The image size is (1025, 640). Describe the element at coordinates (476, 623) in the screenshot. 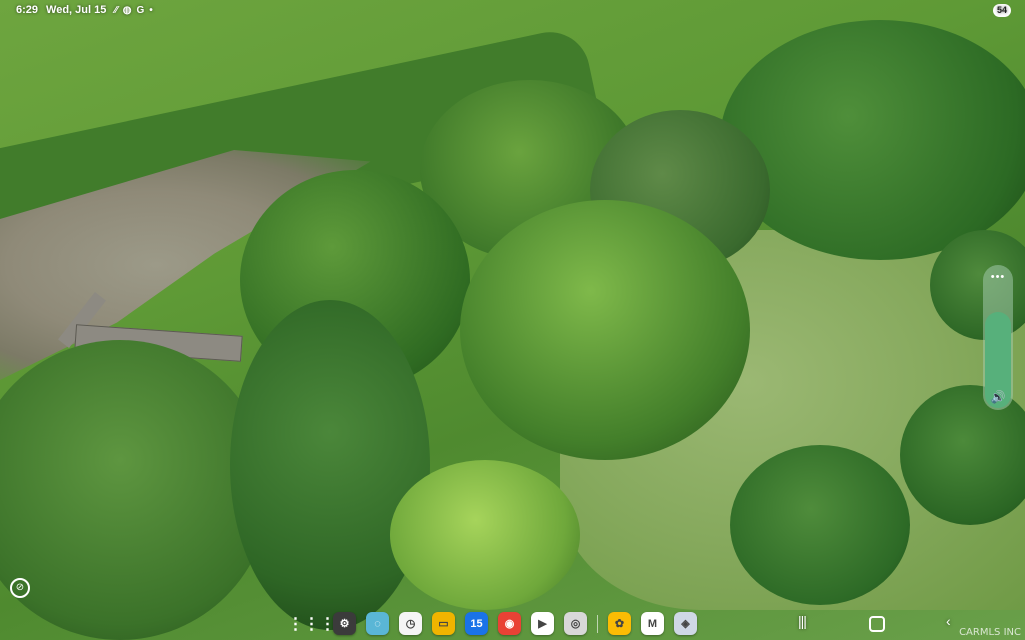

I see `calendar-icon: 15` at that location.